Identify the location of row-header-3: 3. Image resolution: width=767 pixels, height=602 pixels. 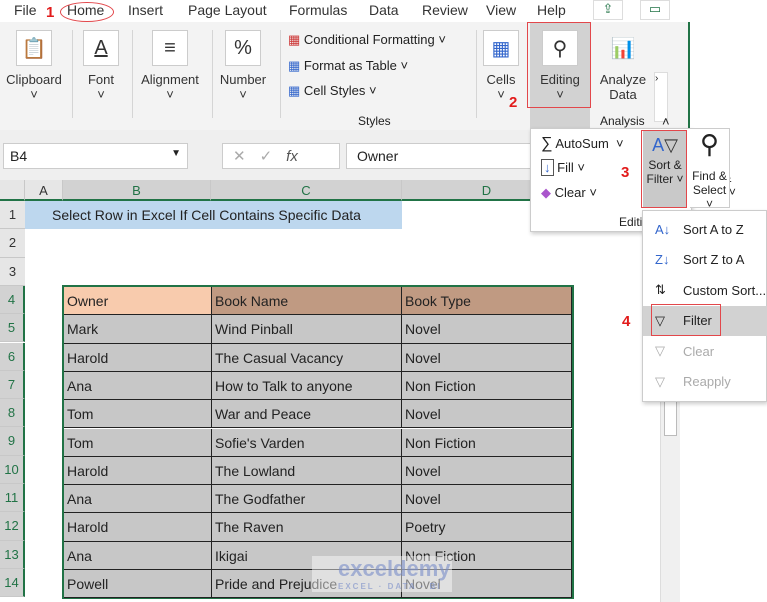
(12, 271).